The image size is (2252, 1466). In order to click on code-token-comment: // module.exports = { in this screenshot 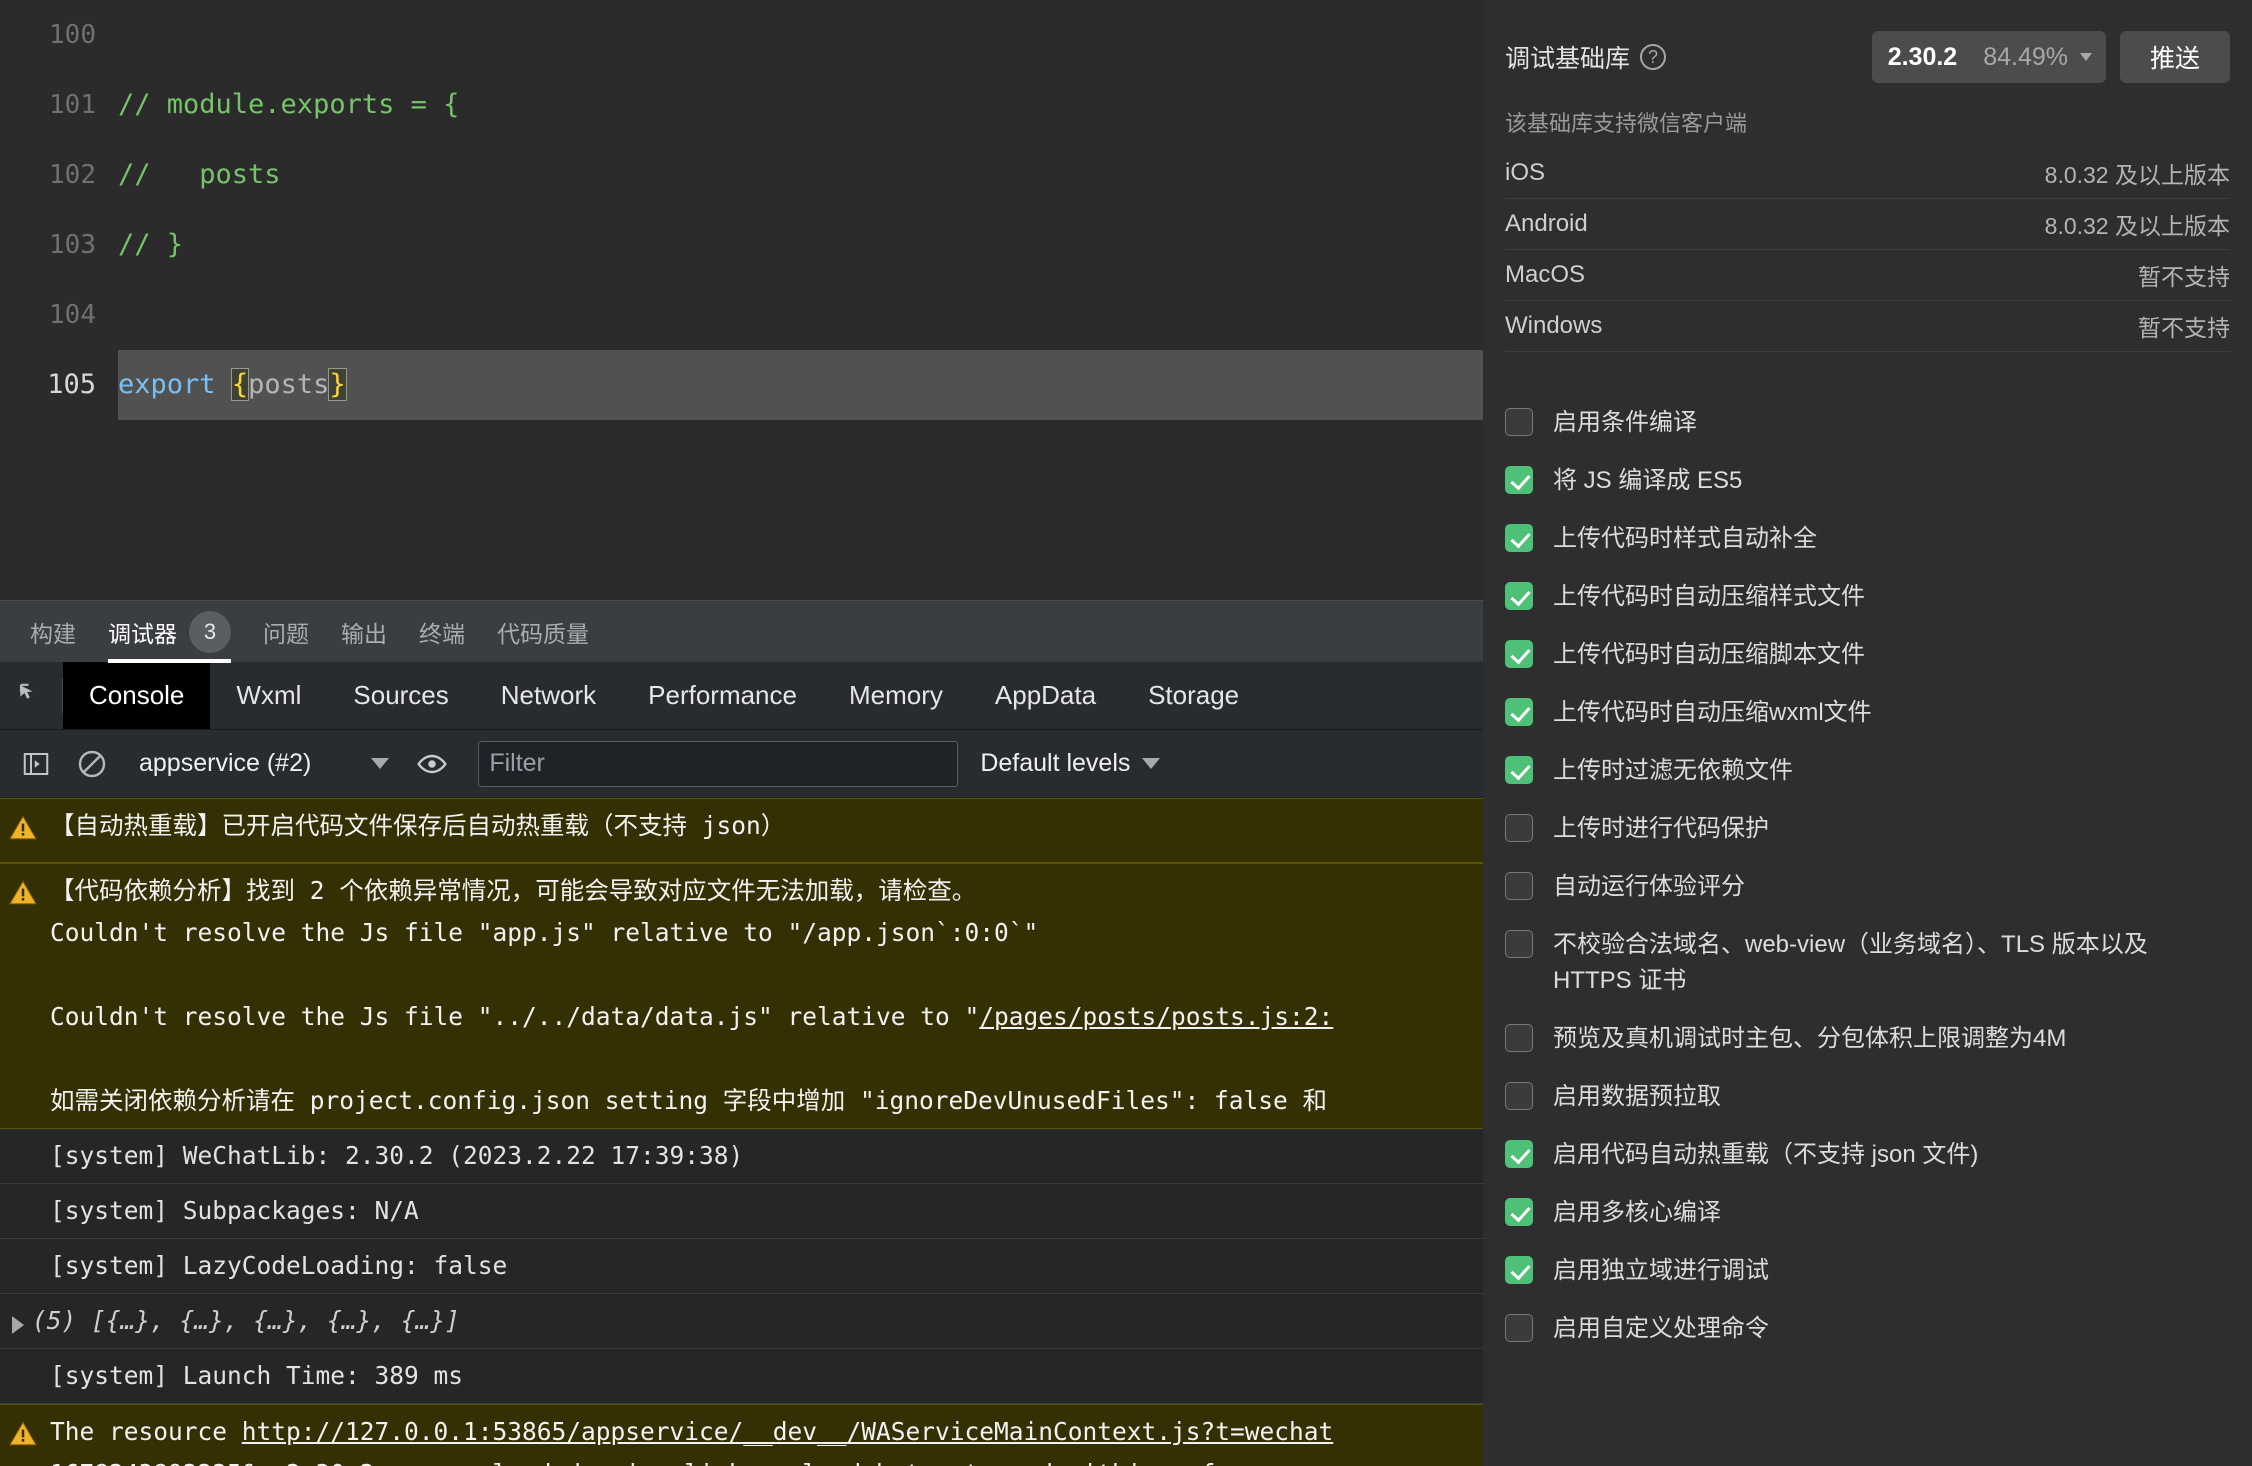, I will do `click(289, 104)`.